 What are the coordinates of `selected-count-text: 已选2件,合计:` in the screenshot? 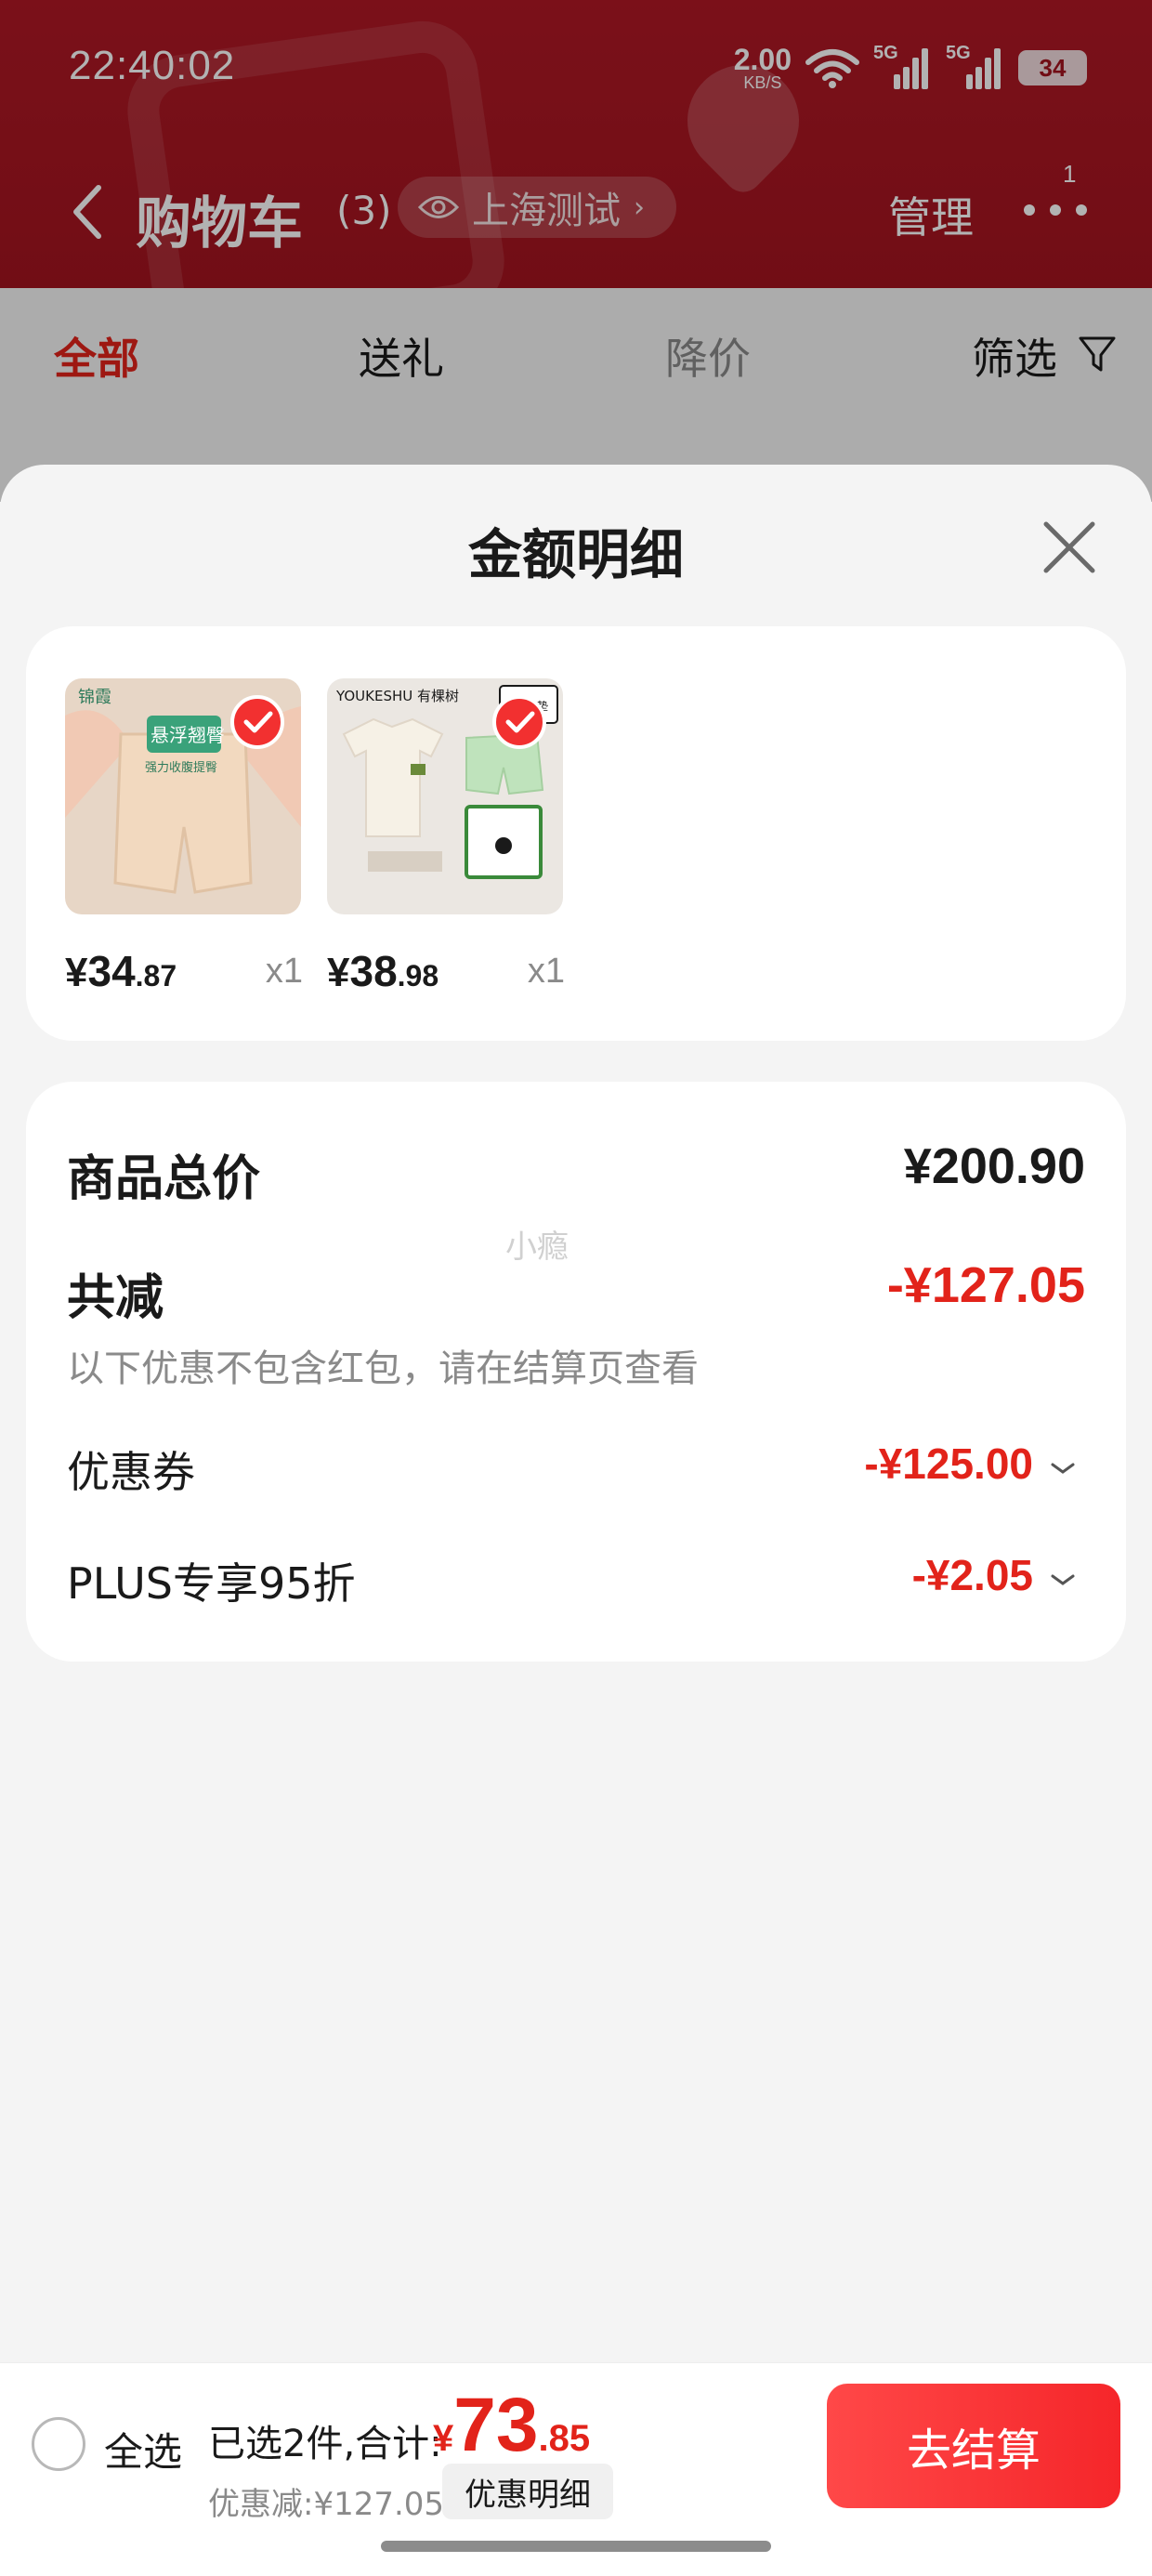 It's located at (325, 2444).